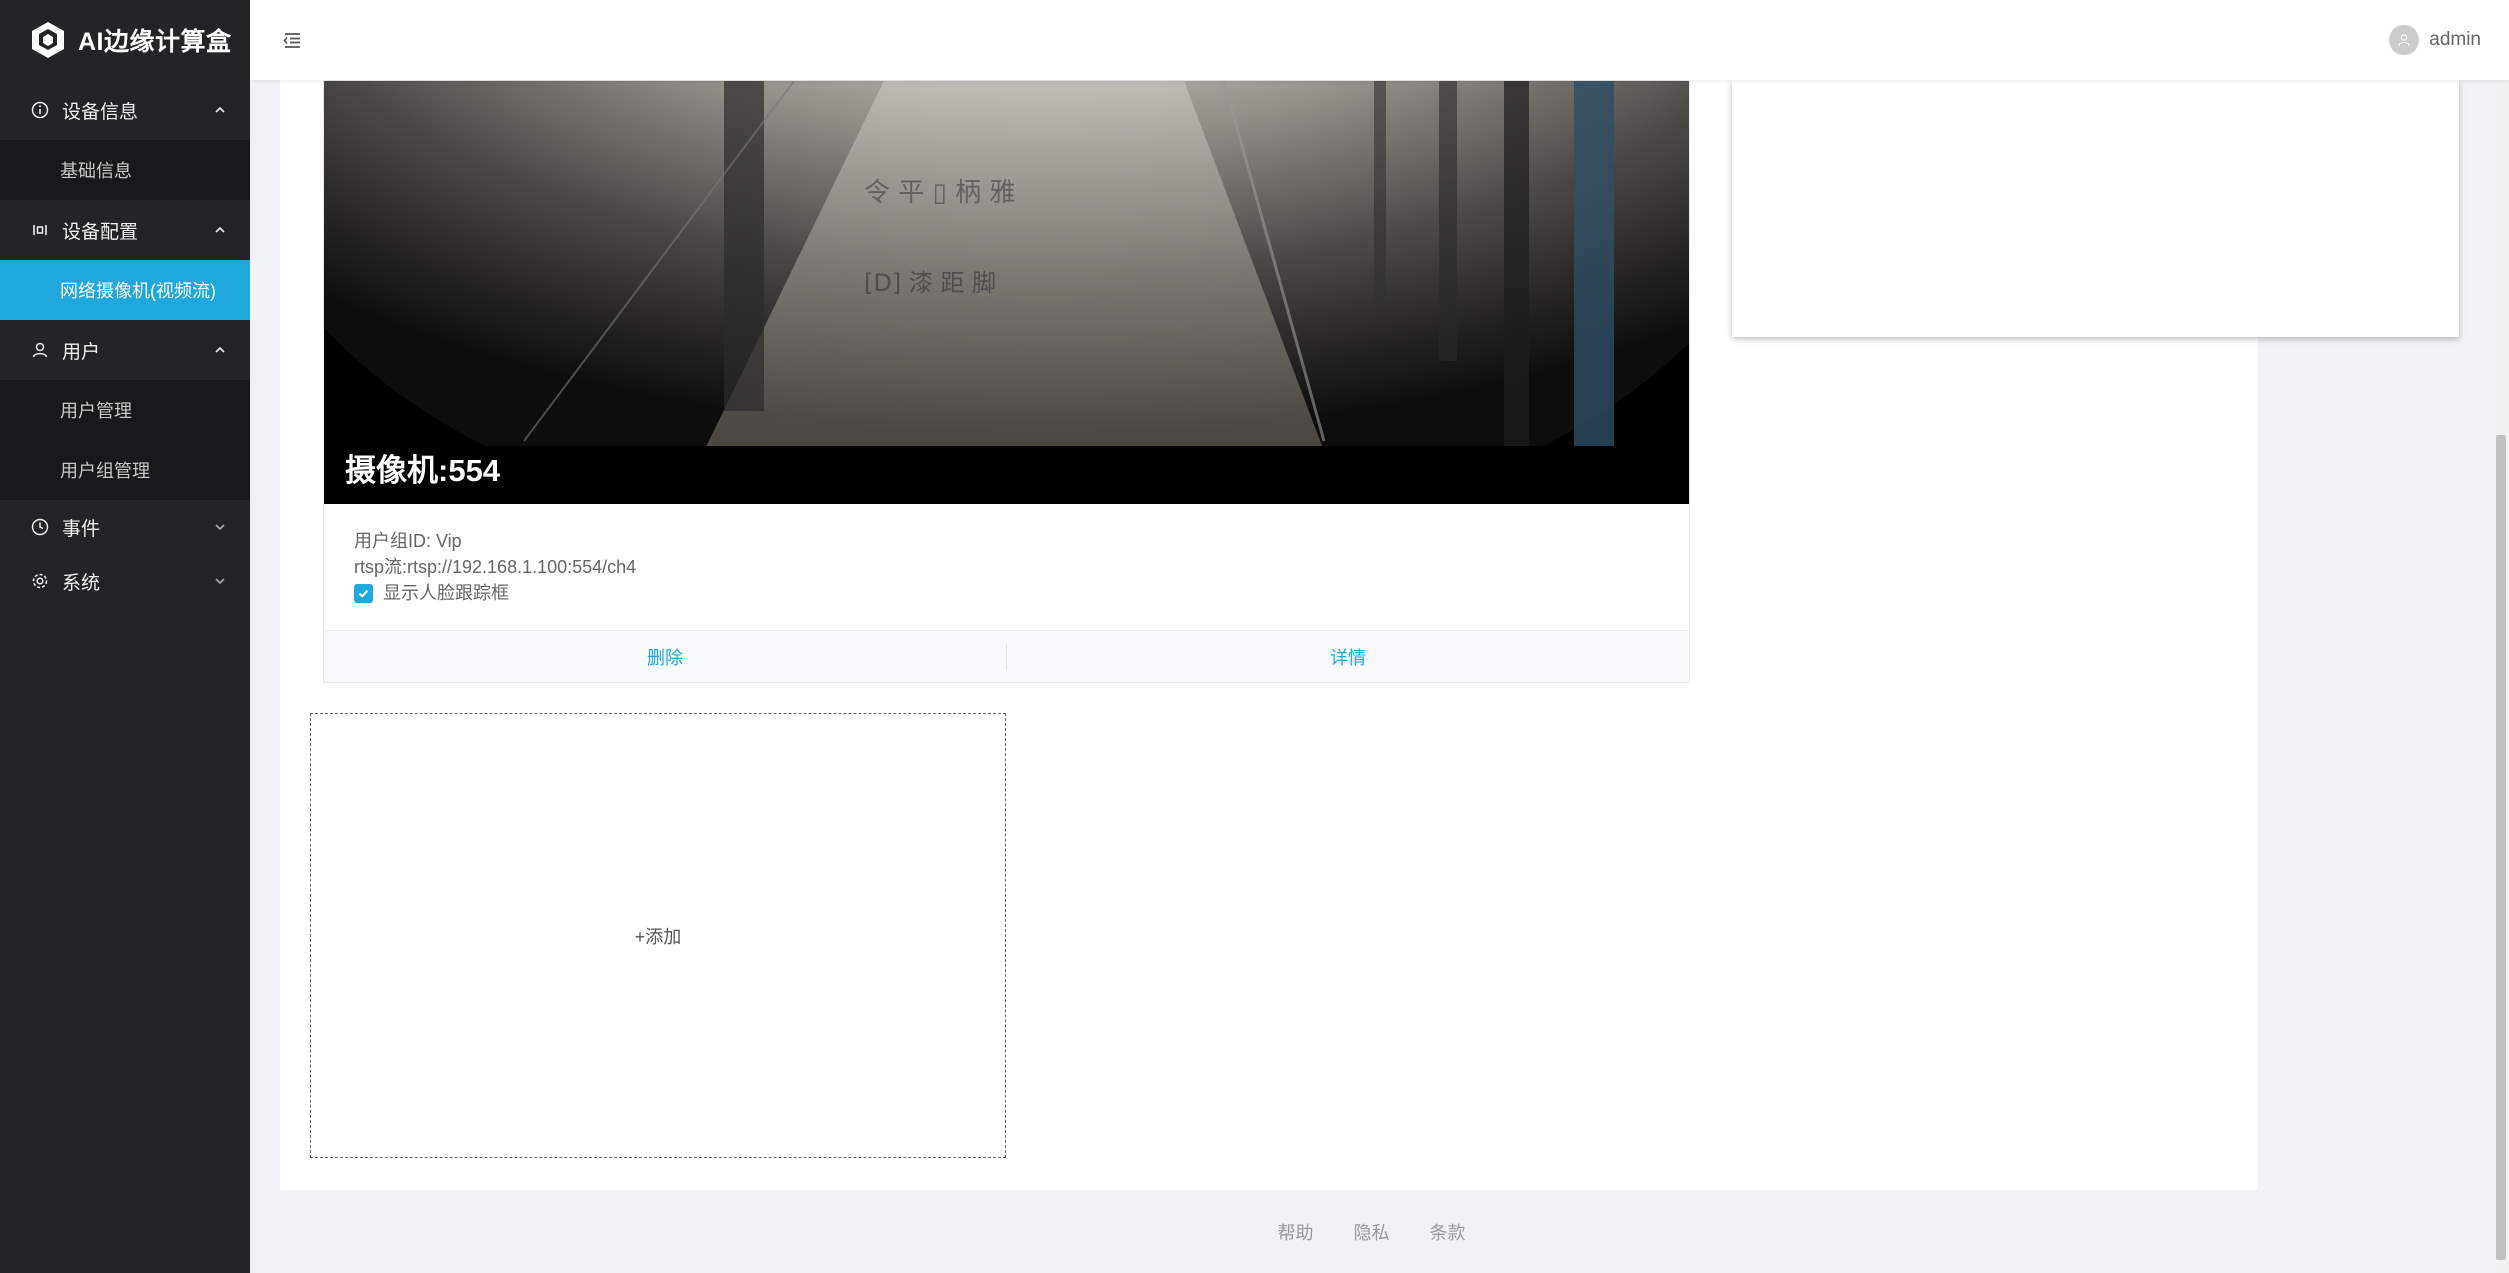 The height and width of the screenshot is (1273, 2509). What do you see at coordinates (930, 283) in the screenshot?
I see `svg-text: [D] 漆 距 脚` at bounding box center [930, 283].